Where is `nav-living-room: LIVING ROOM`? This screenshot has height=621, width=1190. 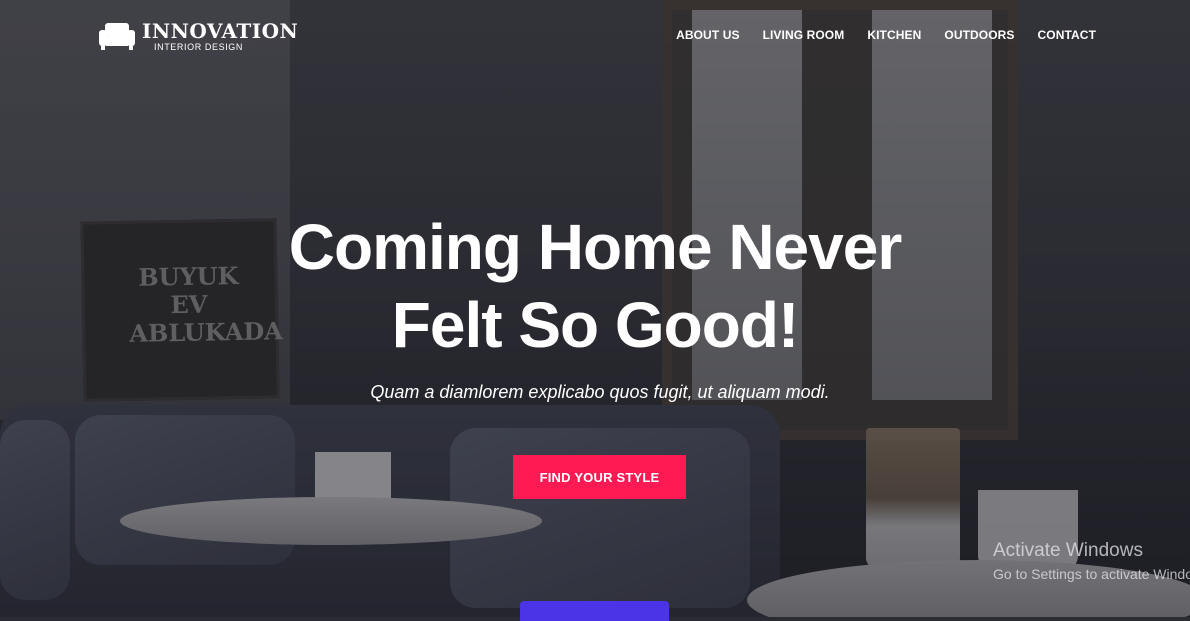 nav-living-room: LIVING ROOM is located at coordinates (804, 35).